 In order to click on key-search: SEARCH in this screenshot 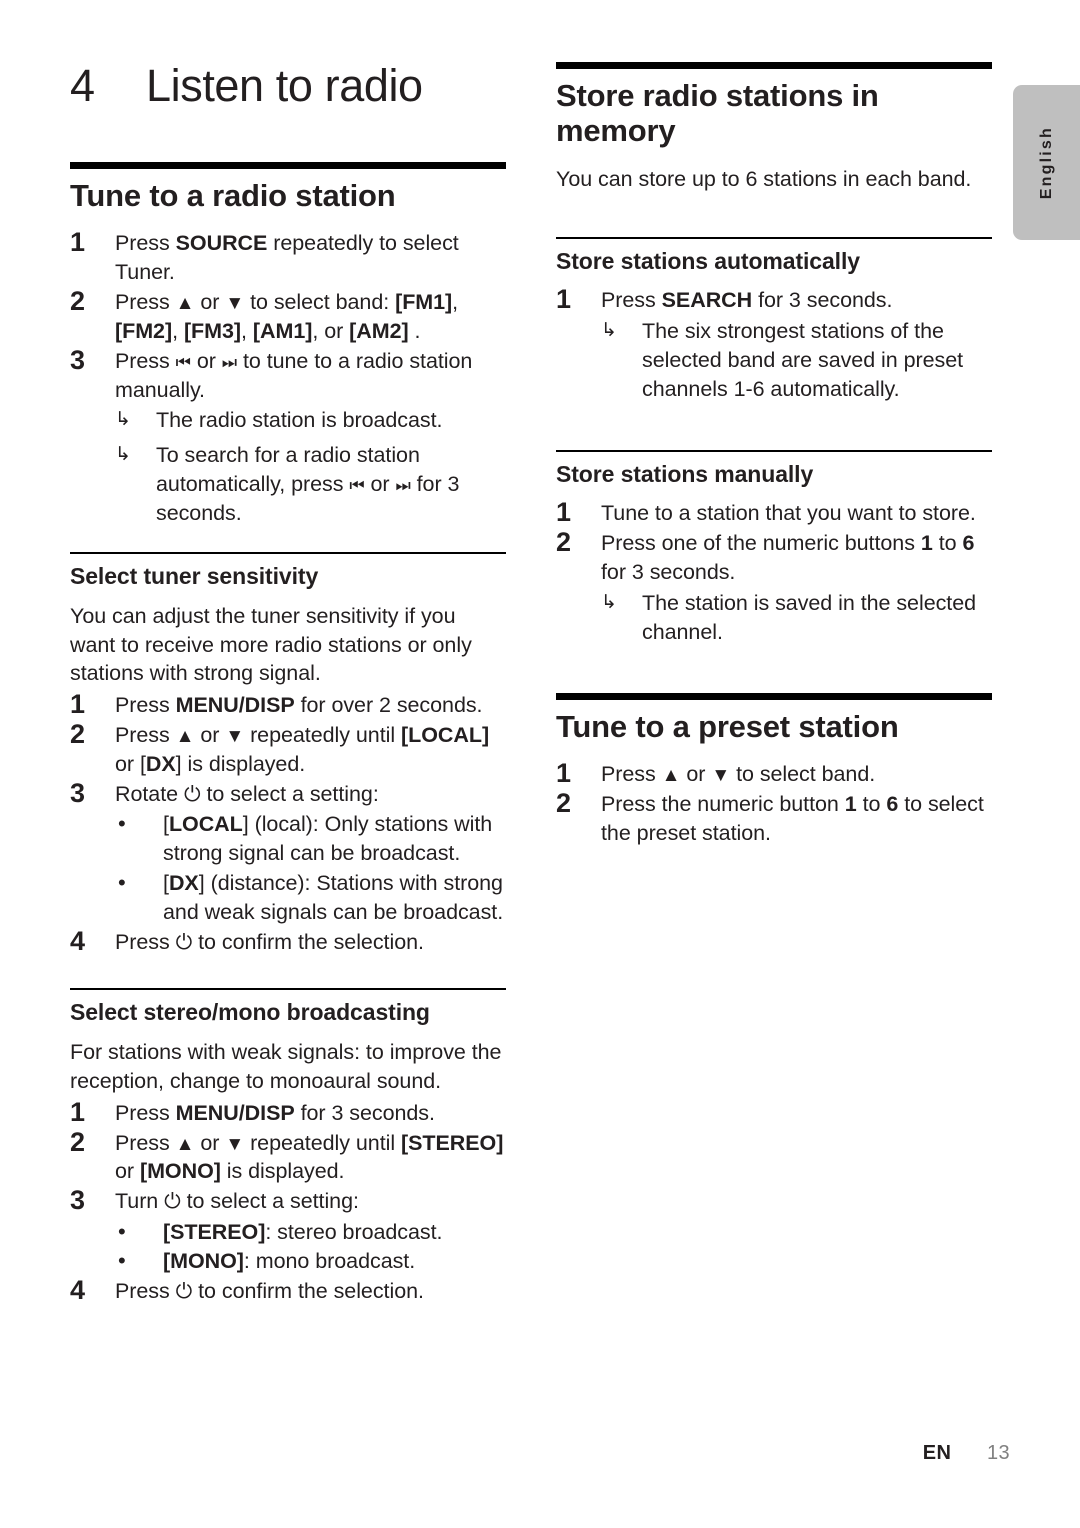, I will do `click(707, 300)`.